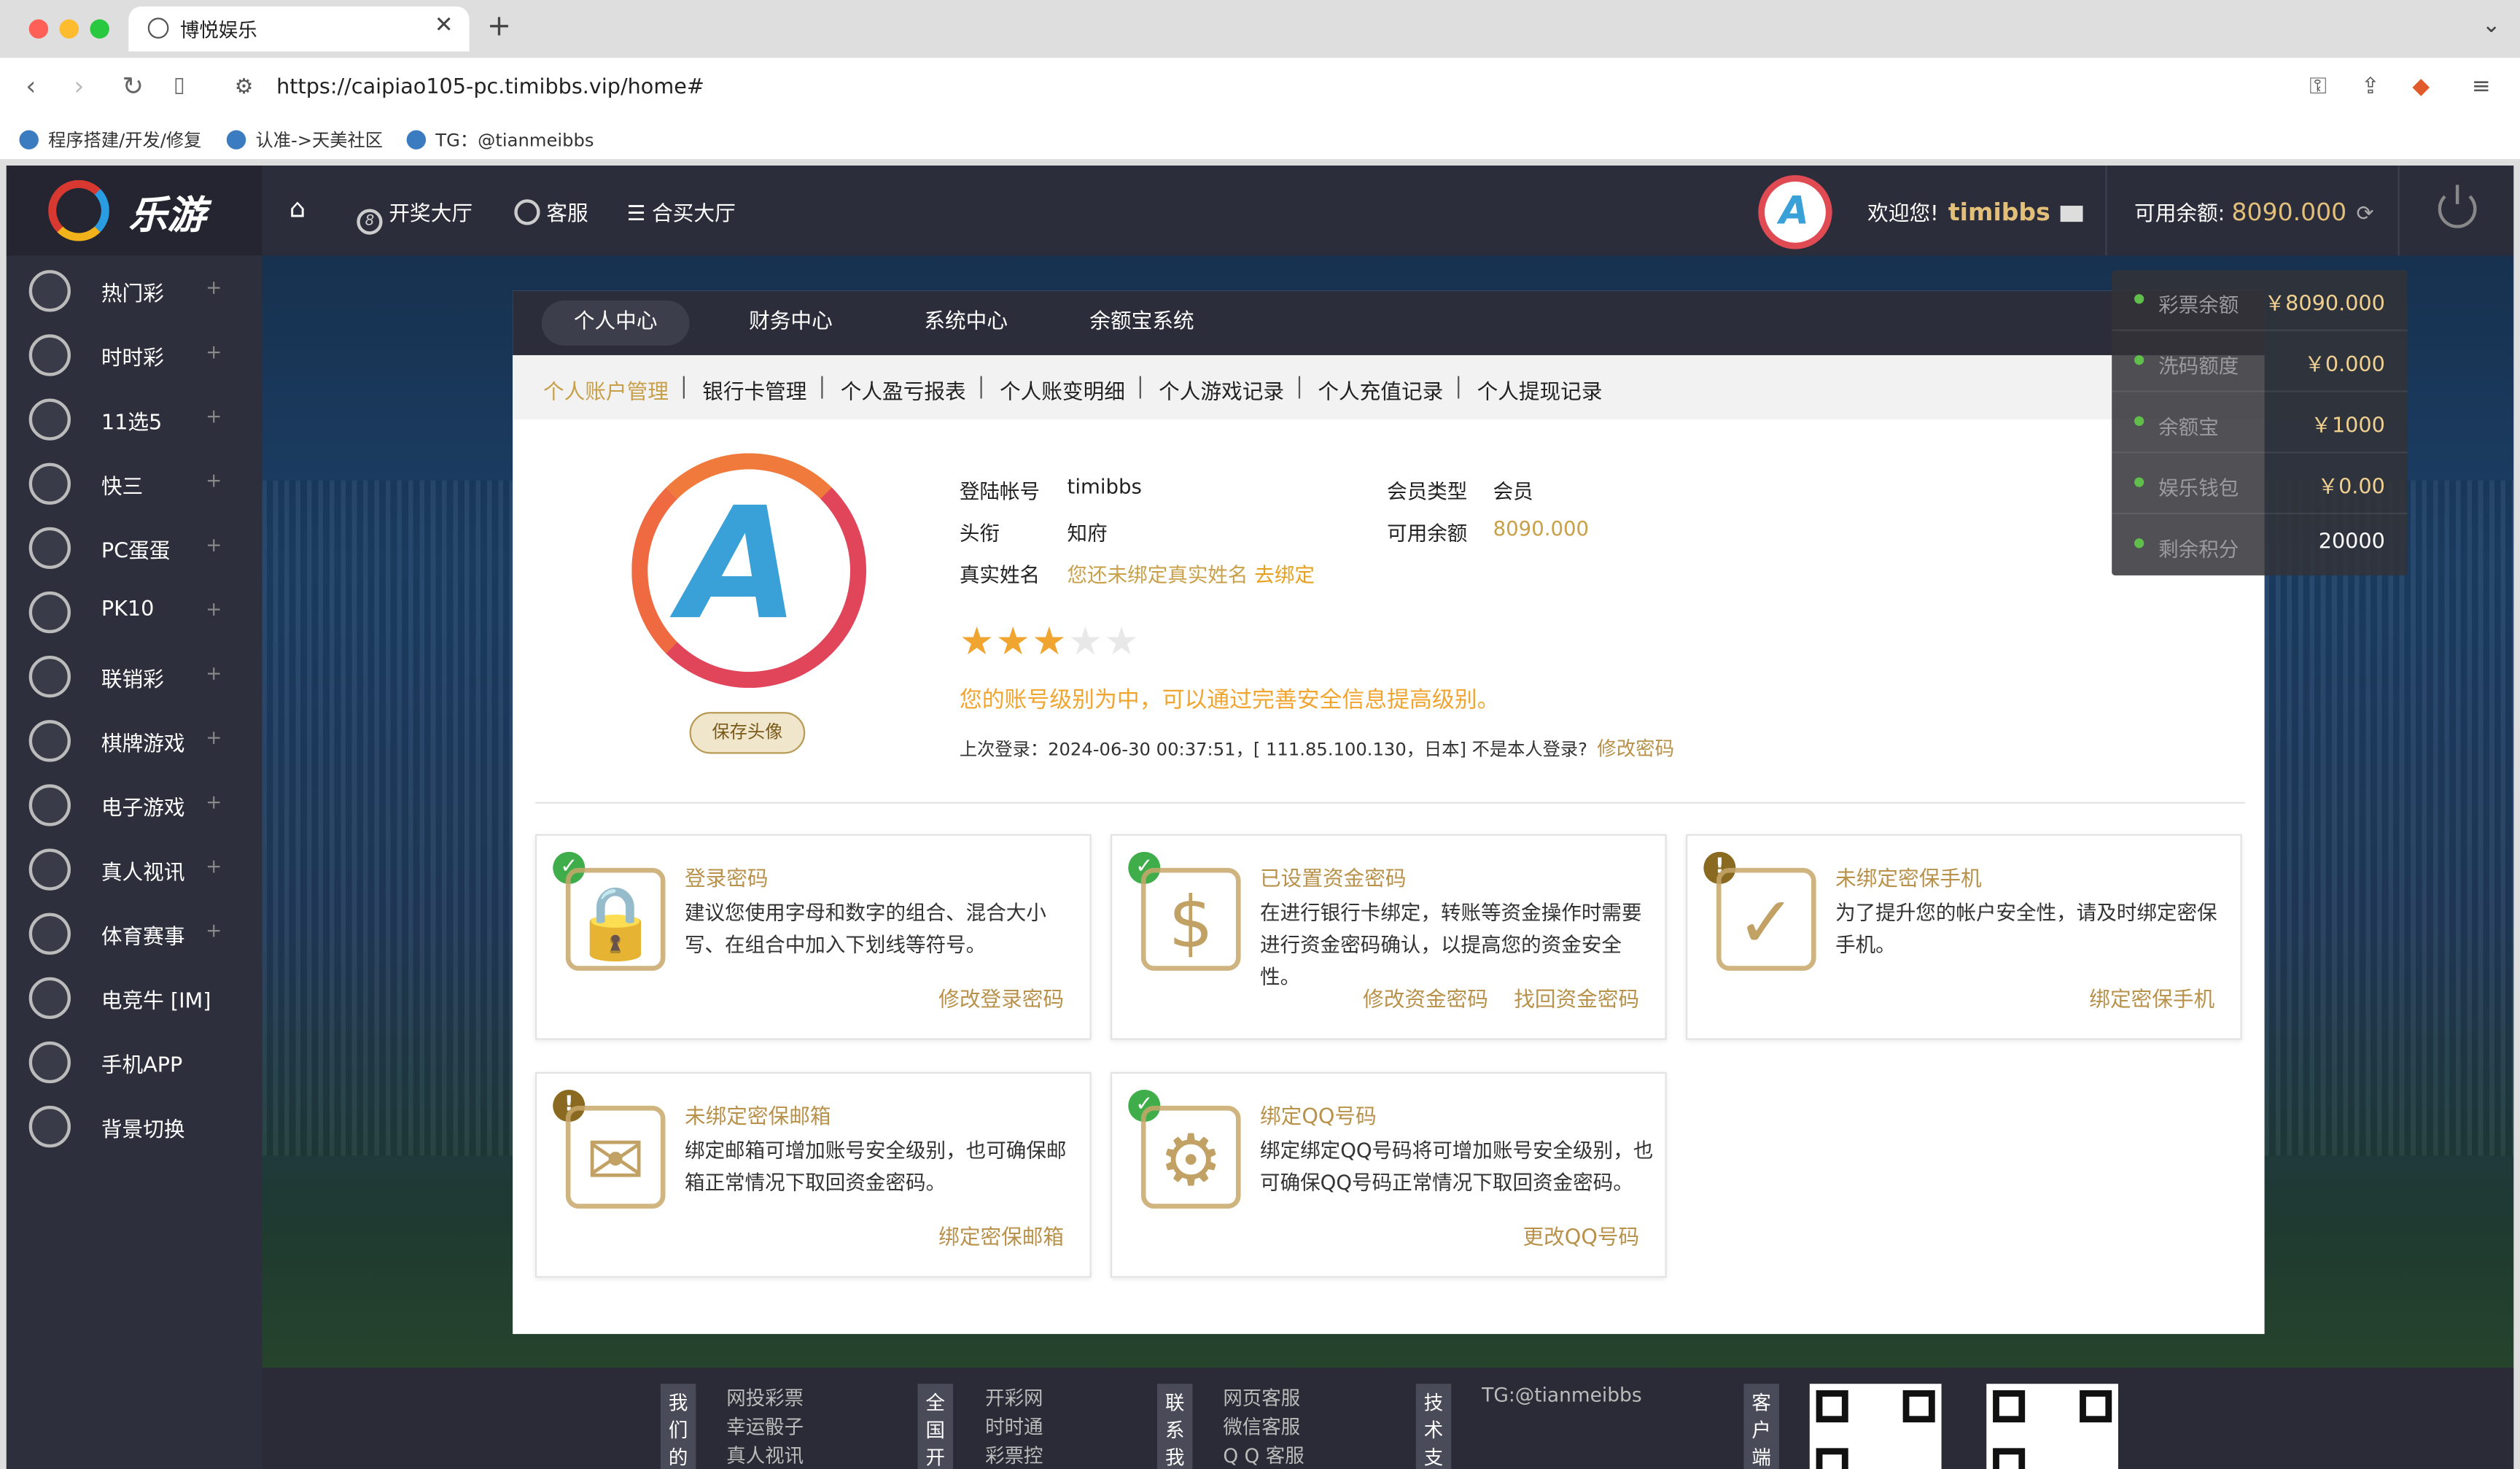 This screenshot has height=1469, width=2520. I want to click on minimize-window-button, so click(69, 29).